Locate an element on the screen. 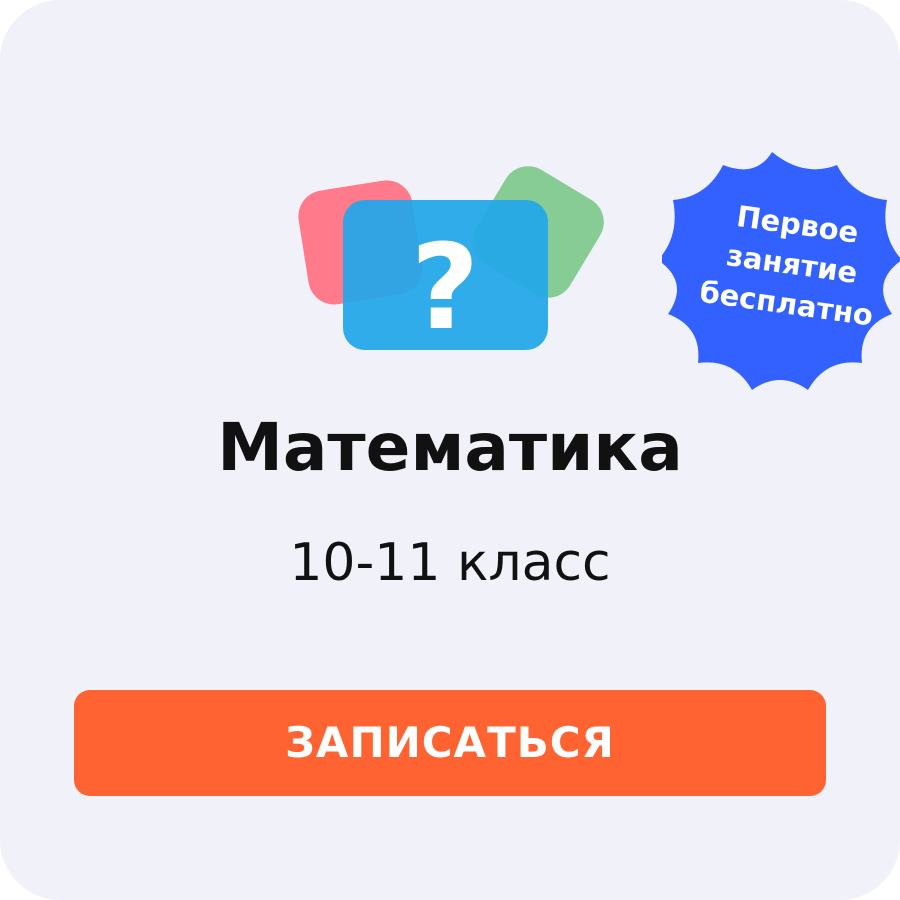 The height and width of the screenshot is (900, 900). course-title: Математика is located at coordinates (450, 447).